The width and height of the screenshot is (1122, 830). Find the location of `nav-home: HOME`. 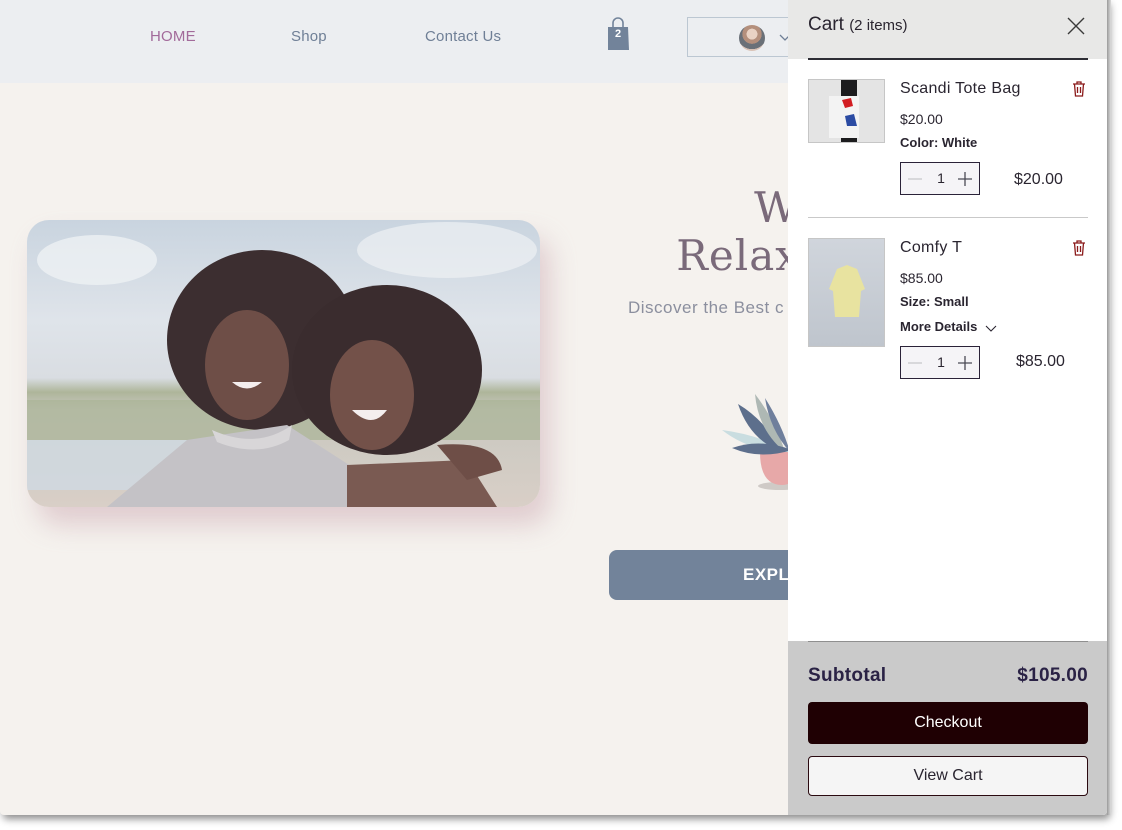

nav-home: HOME is located at coordinates (173, 36).